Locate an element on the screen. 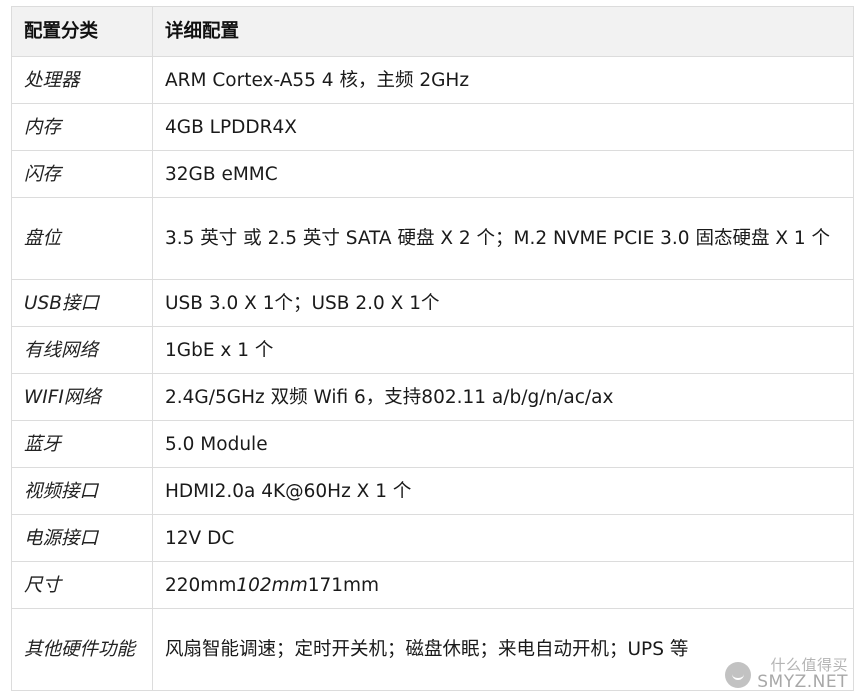 The height and width of the screenshot is (699, 862). header-detail: 详细配置 is located at coordinates (503, 31).